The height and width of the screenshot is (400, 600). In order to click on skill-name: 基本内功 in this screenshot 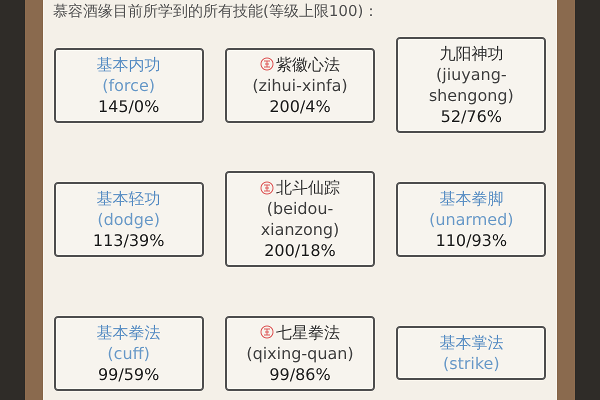, I will do `click(128, 64)`.